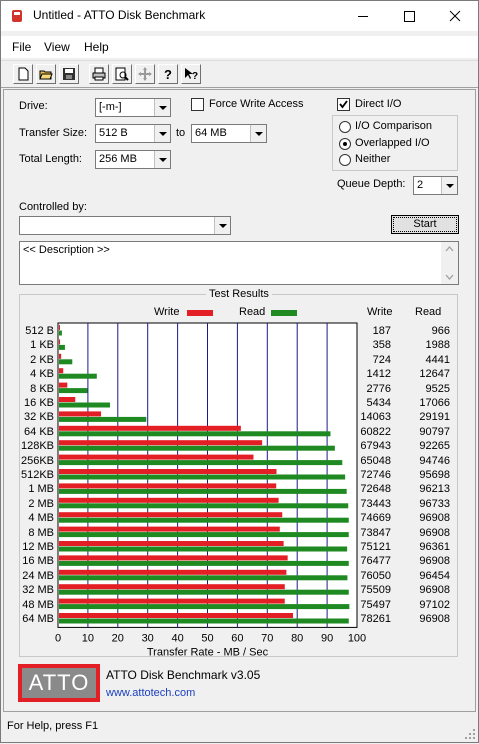 The width and height of the screenshot is (479, 744). What do you see at coordinates (437, 345) in the screenshot?
I see `read-value: 1988` at bounding box center [437, 345].